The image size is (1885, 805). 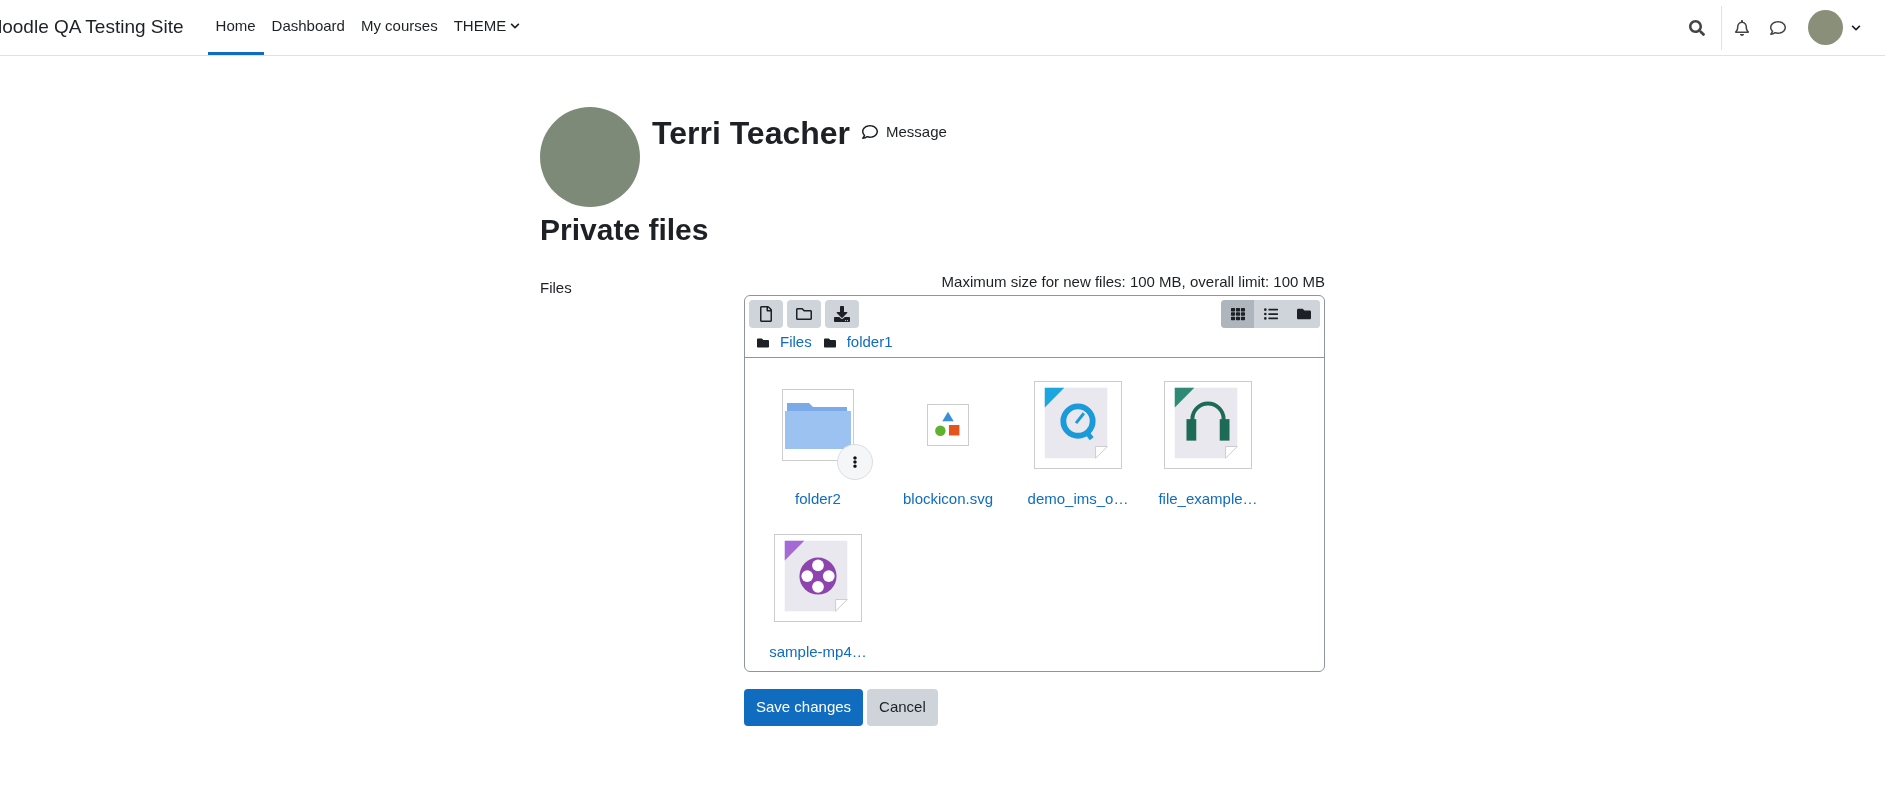 I want to click on create-folder-button, so click(x=804, y=314).